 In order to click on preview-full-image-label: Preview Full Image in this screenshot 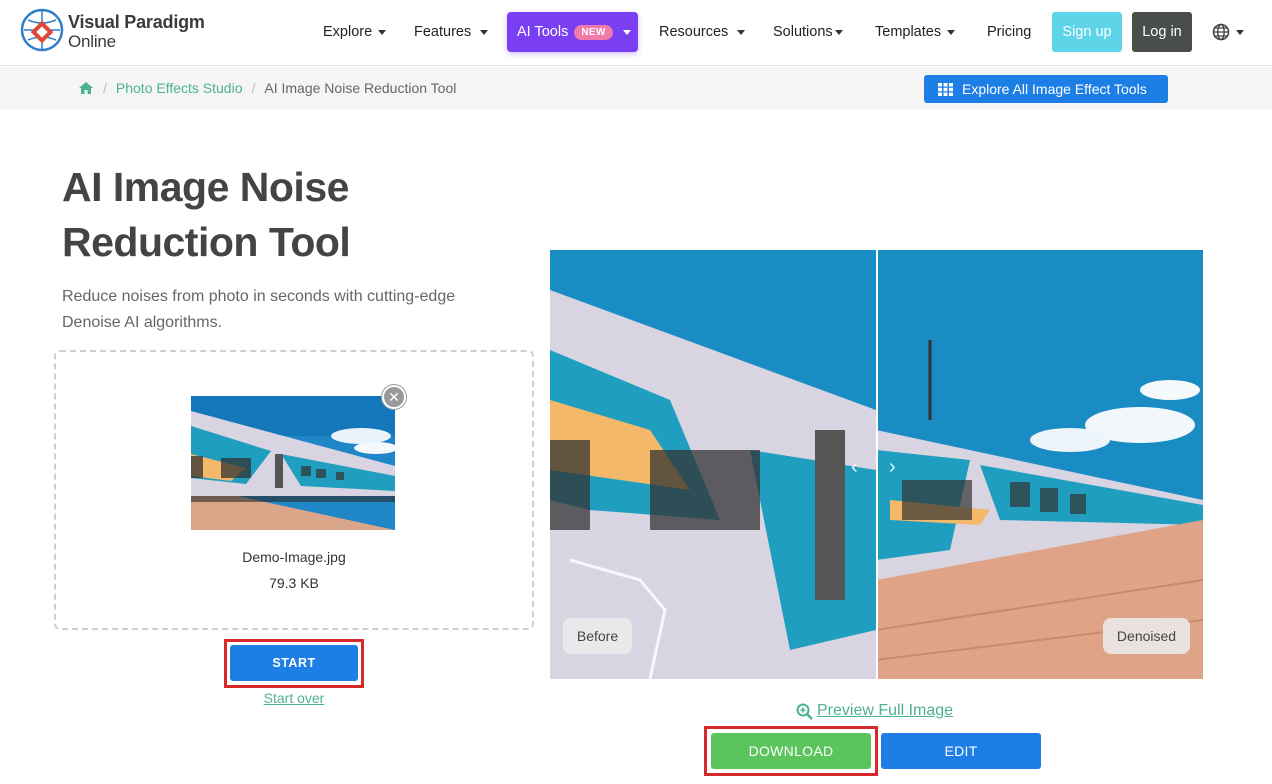, I will do `click(885, 710)`.